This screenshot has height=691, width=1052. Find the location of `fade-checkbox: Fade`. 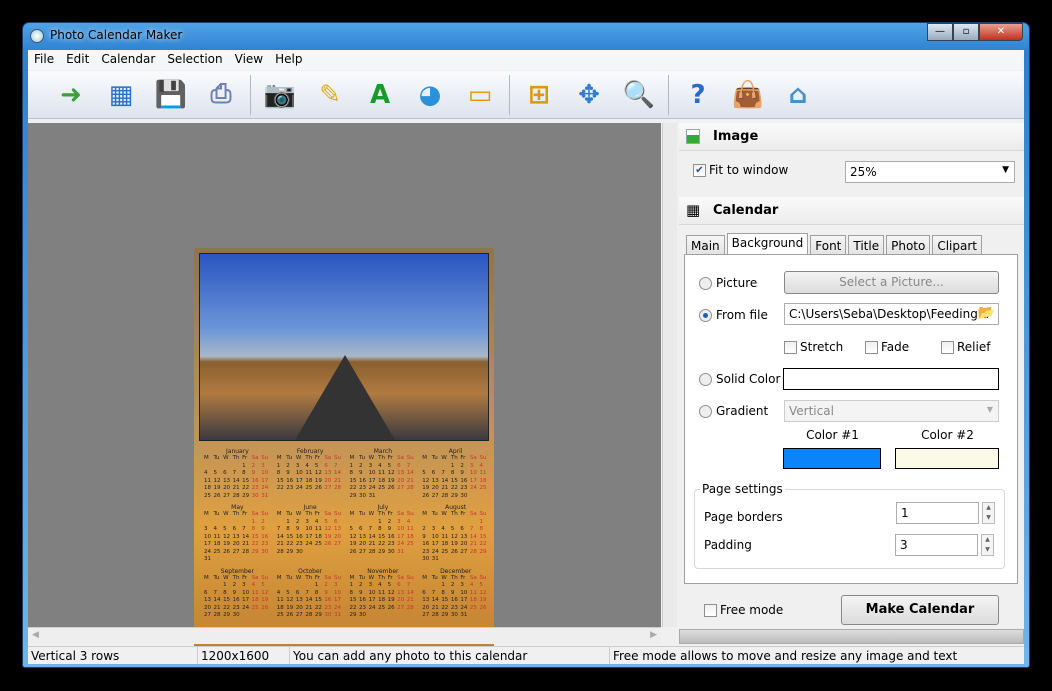

fade-checkbox: Fade is located at coordinates (887, 347).